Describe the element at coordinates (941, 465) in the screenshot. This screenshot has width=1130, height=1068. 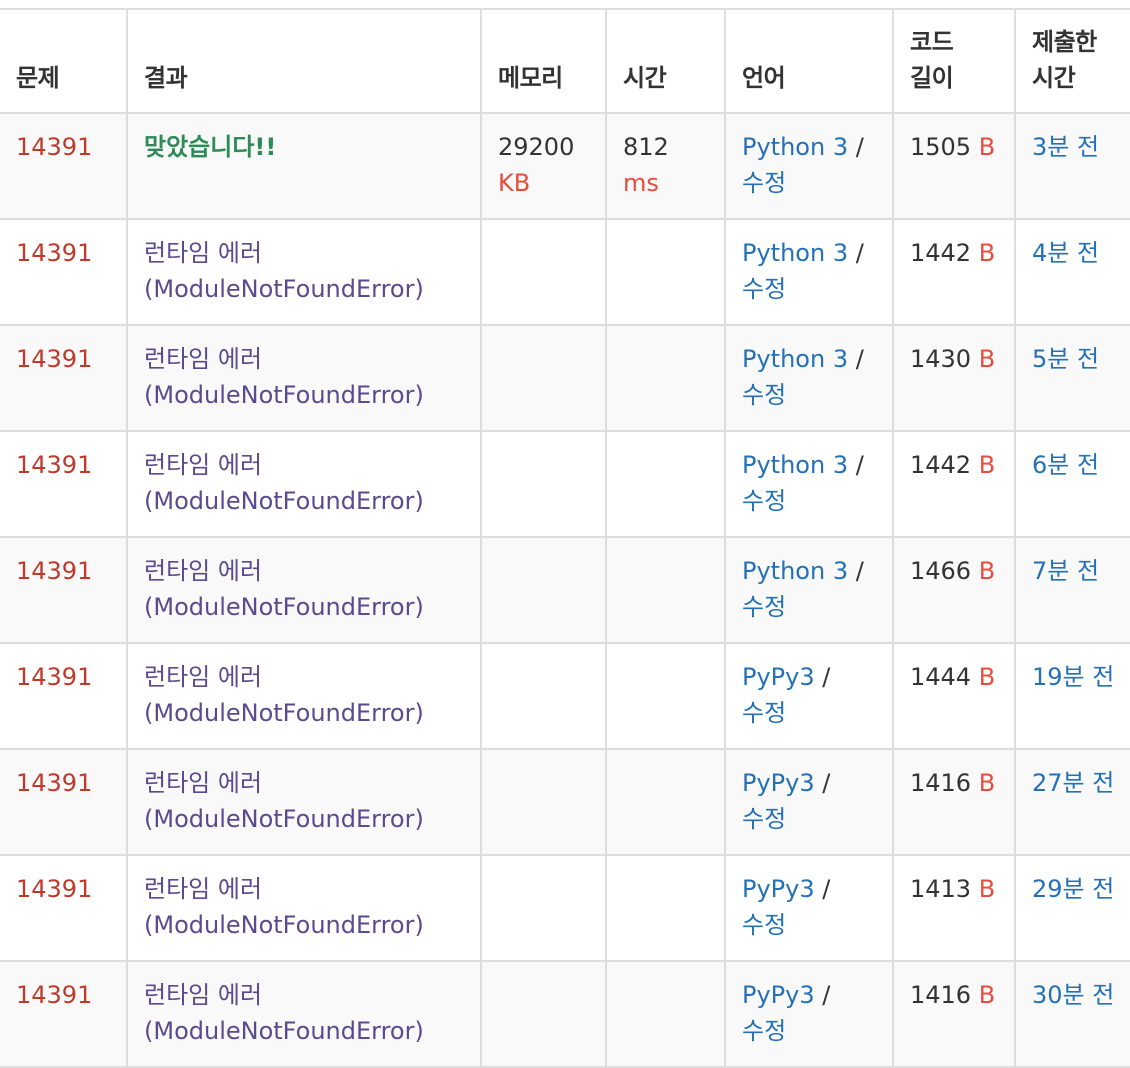
I see `code-length-value: 1442` at that location.